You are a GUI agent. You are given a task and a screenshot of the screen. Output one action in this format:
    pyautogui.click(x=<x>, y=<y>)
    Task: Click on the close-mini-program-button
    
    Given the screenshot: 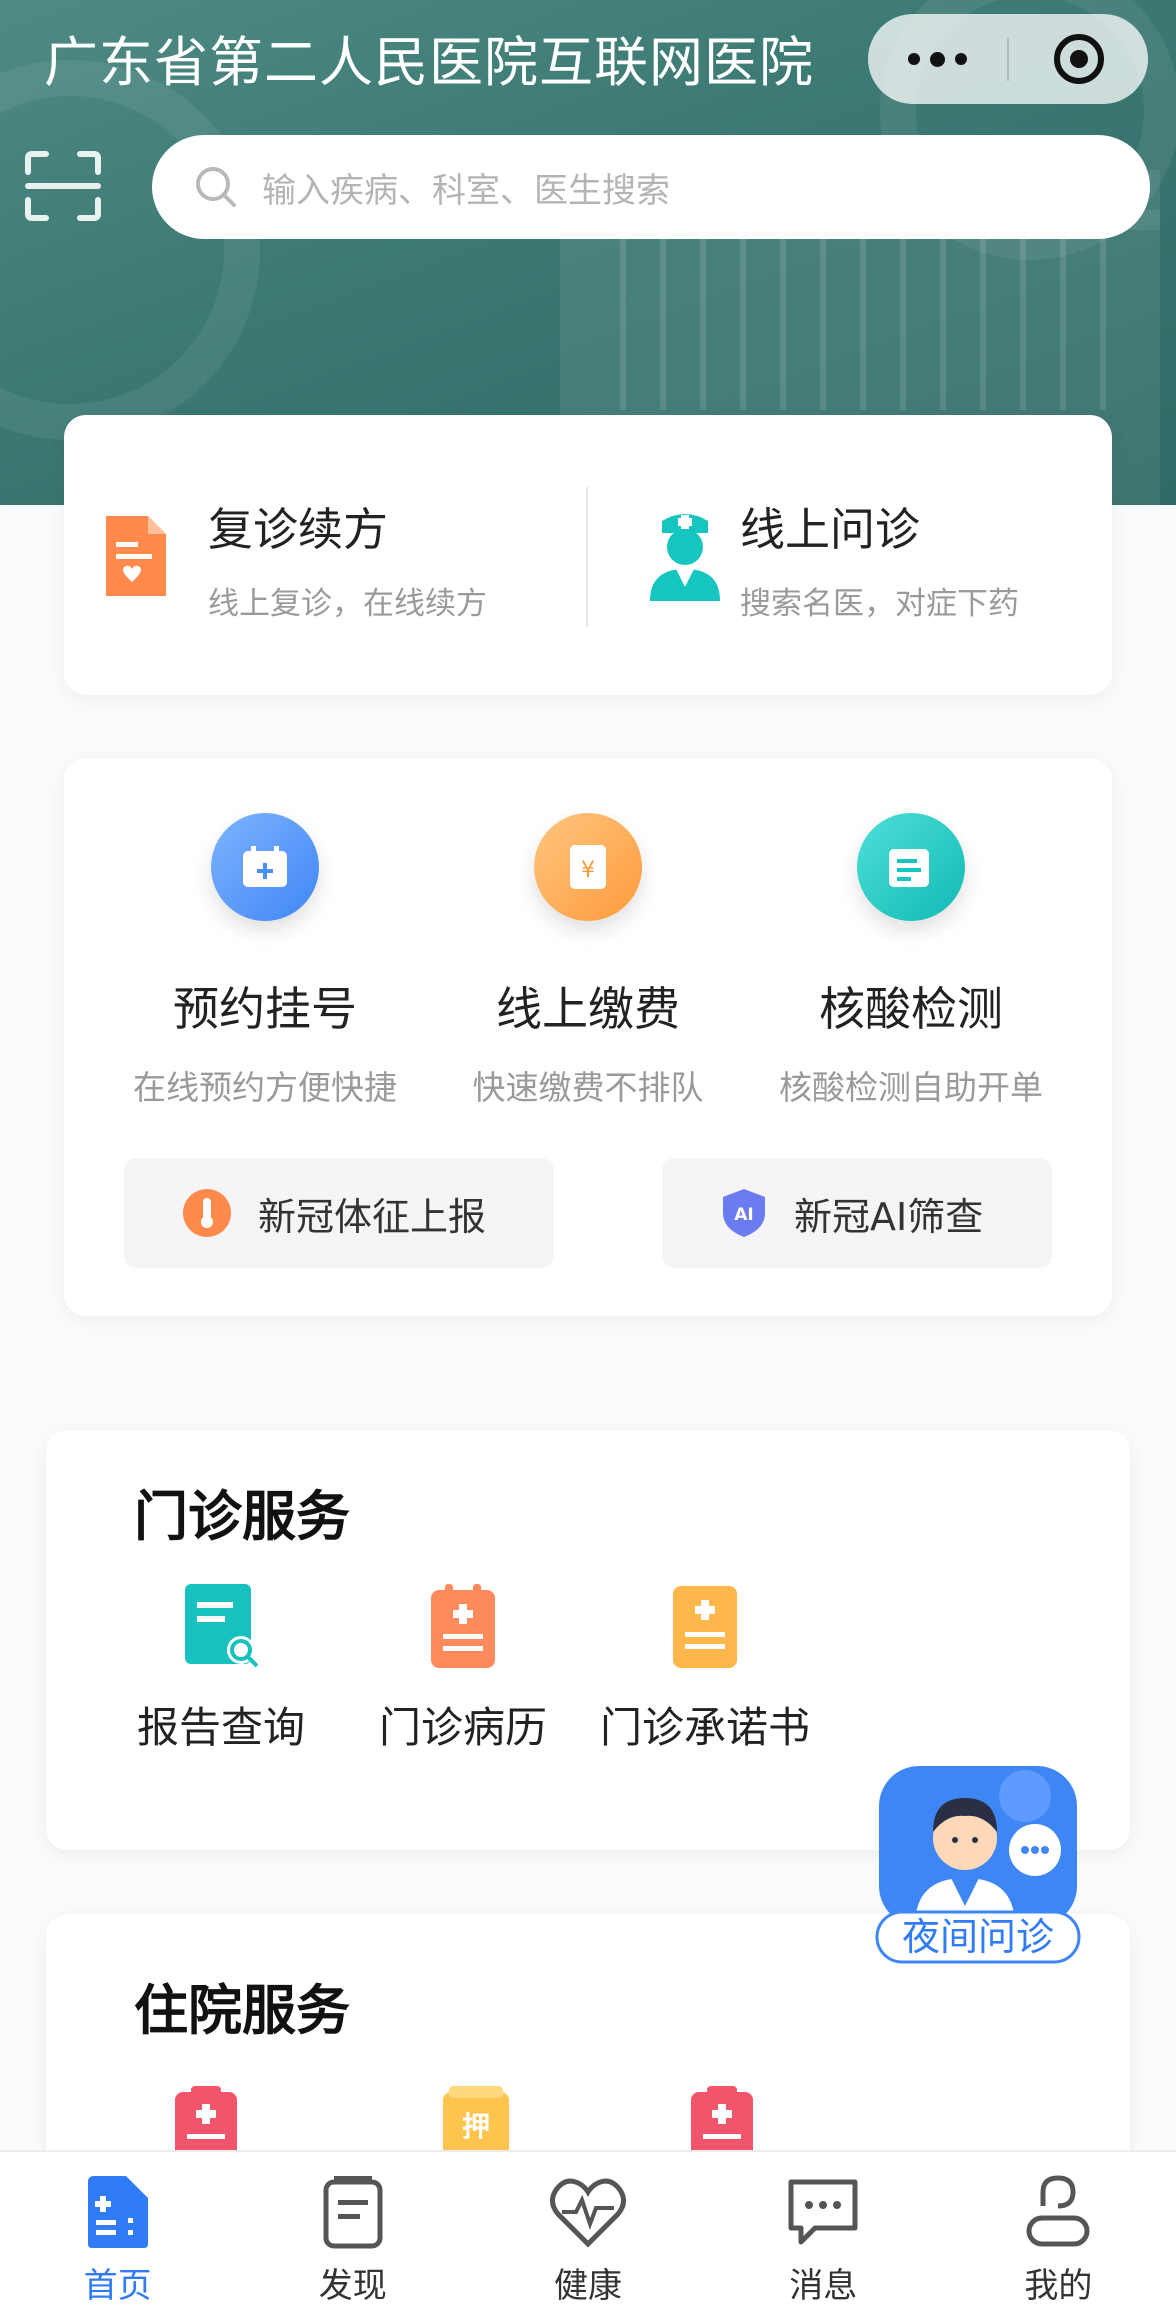 What is the action you would take?
    pyautogui.click(x=1078, y=59)
    